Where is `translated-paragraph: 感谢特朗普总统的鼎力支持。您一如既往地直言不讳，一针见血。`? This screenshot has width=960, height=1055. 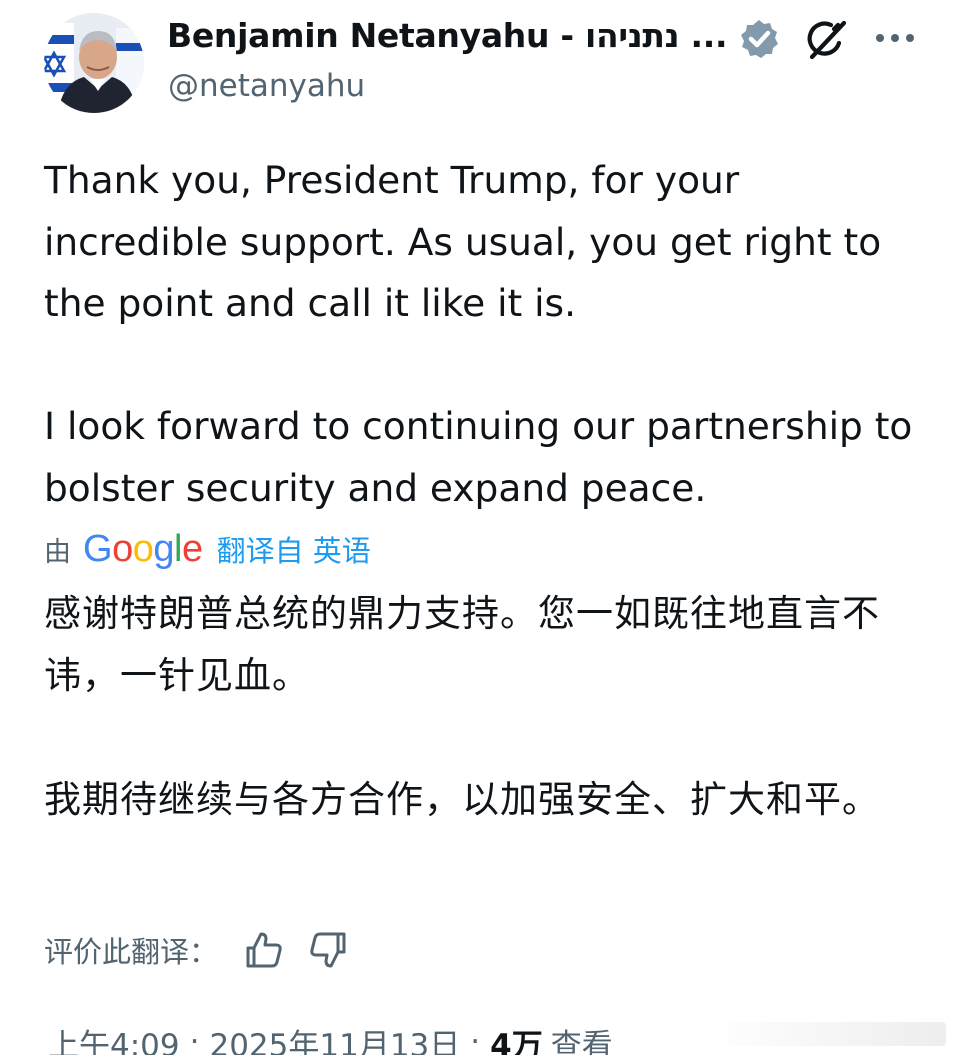
translated-paragraph: 感谢特朗普总统的鼎力支持。您一如既往地直言不讳，一针见血。 is located at coordinates (462, 644).